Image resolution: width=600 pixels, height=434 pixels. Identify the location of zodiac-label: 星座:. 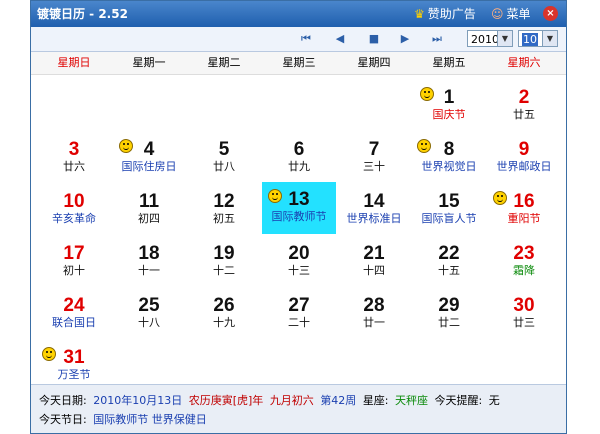
(375, 400).